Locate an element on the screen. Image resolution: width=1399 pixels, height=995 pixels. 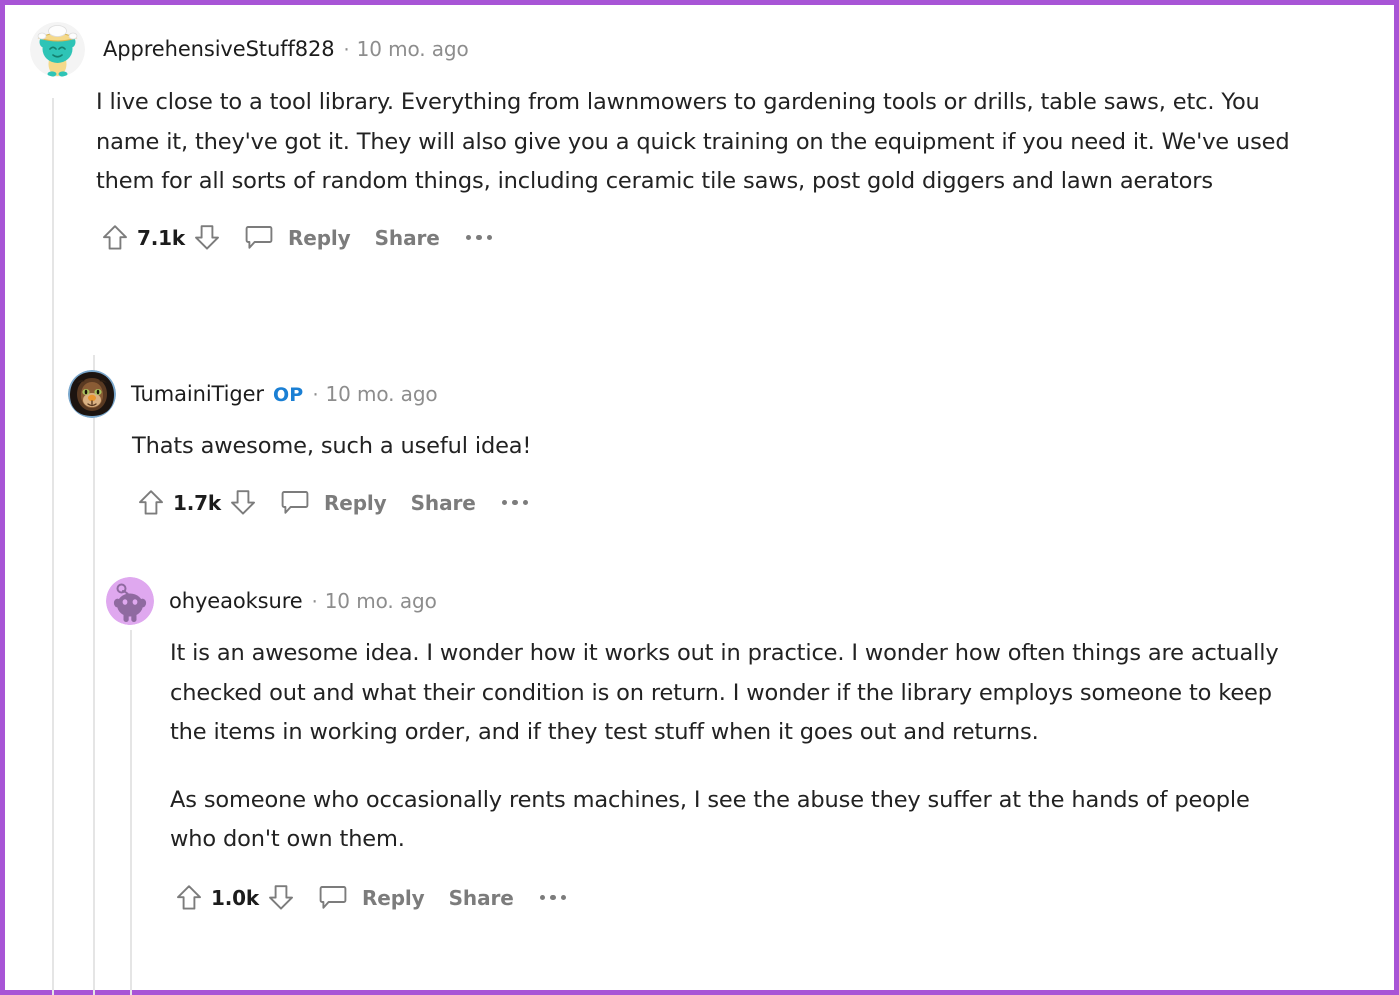
comment-action-bar: 1.7k Reply Share is located at coordinates (746, 503).